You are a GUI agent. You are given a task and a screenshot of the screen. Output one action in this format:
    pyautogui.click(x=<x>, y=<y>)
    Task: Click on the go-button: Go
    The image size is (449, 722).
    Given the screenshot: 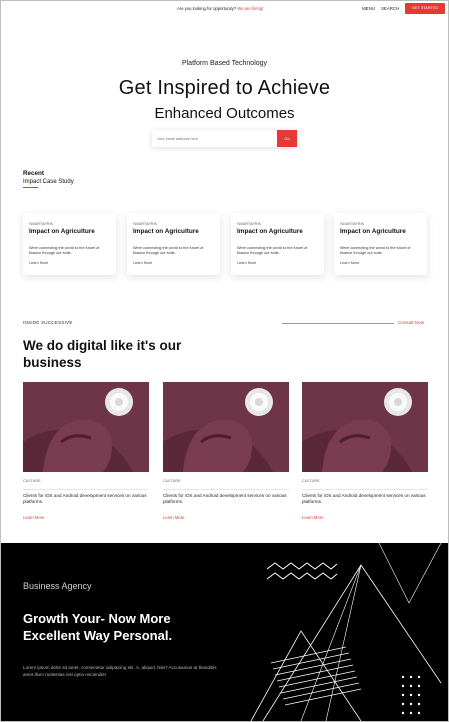 What is the action you would take?
    pyautogui.click(x=287, y=138)
    